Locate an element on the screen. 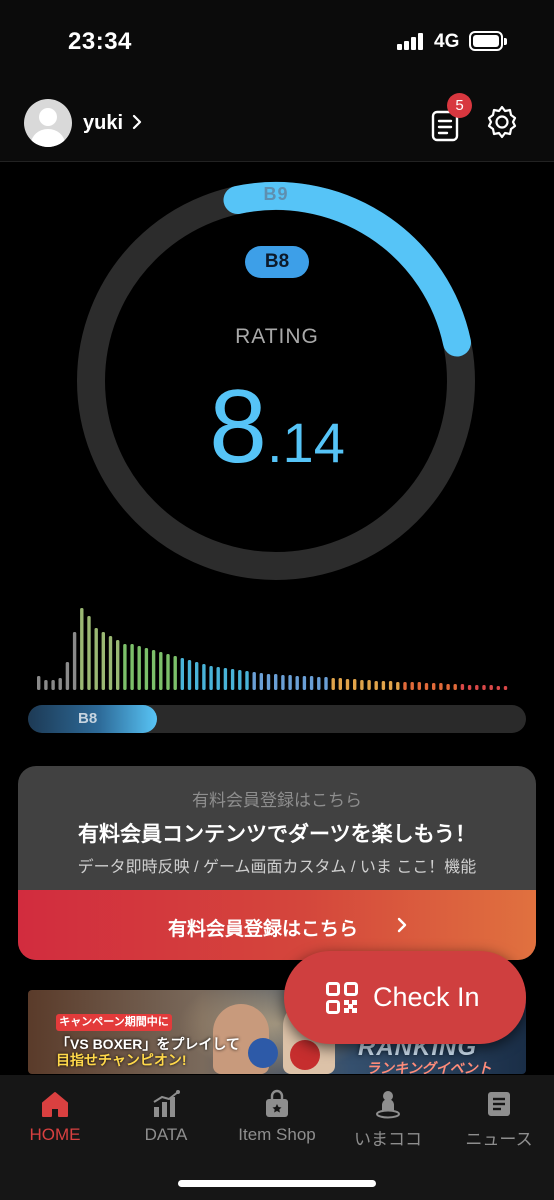 The width and height of the screenshot is (554, 1200). check-in-button: Check In is located at coordinates (405, 997).